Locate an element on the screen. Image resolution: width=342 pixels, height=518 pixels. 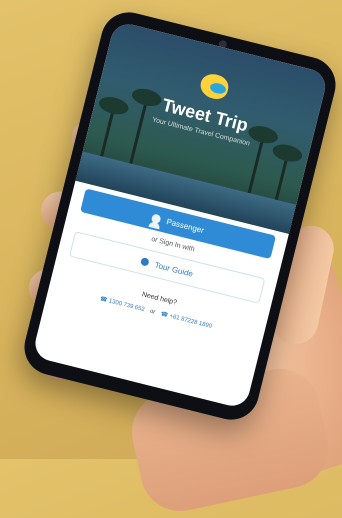
tour-guide-icon is located at coordinates (145, 262).